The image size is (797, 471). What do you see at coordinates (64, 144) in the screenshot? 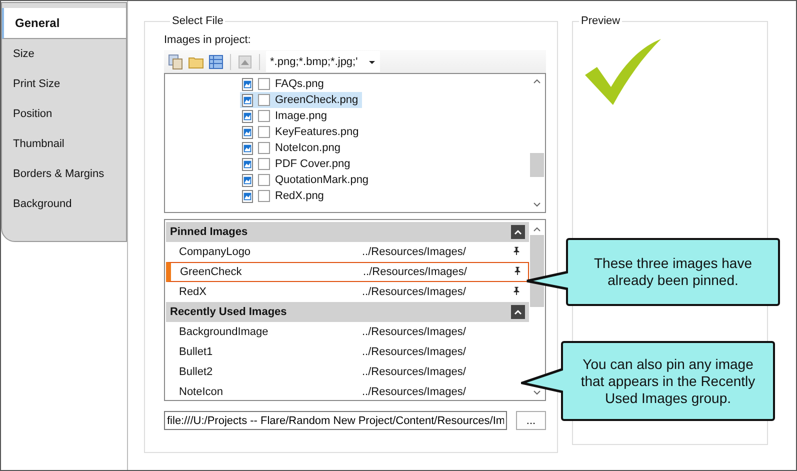
I see `tab: Thumbnail` at bounding box center [64, 144].